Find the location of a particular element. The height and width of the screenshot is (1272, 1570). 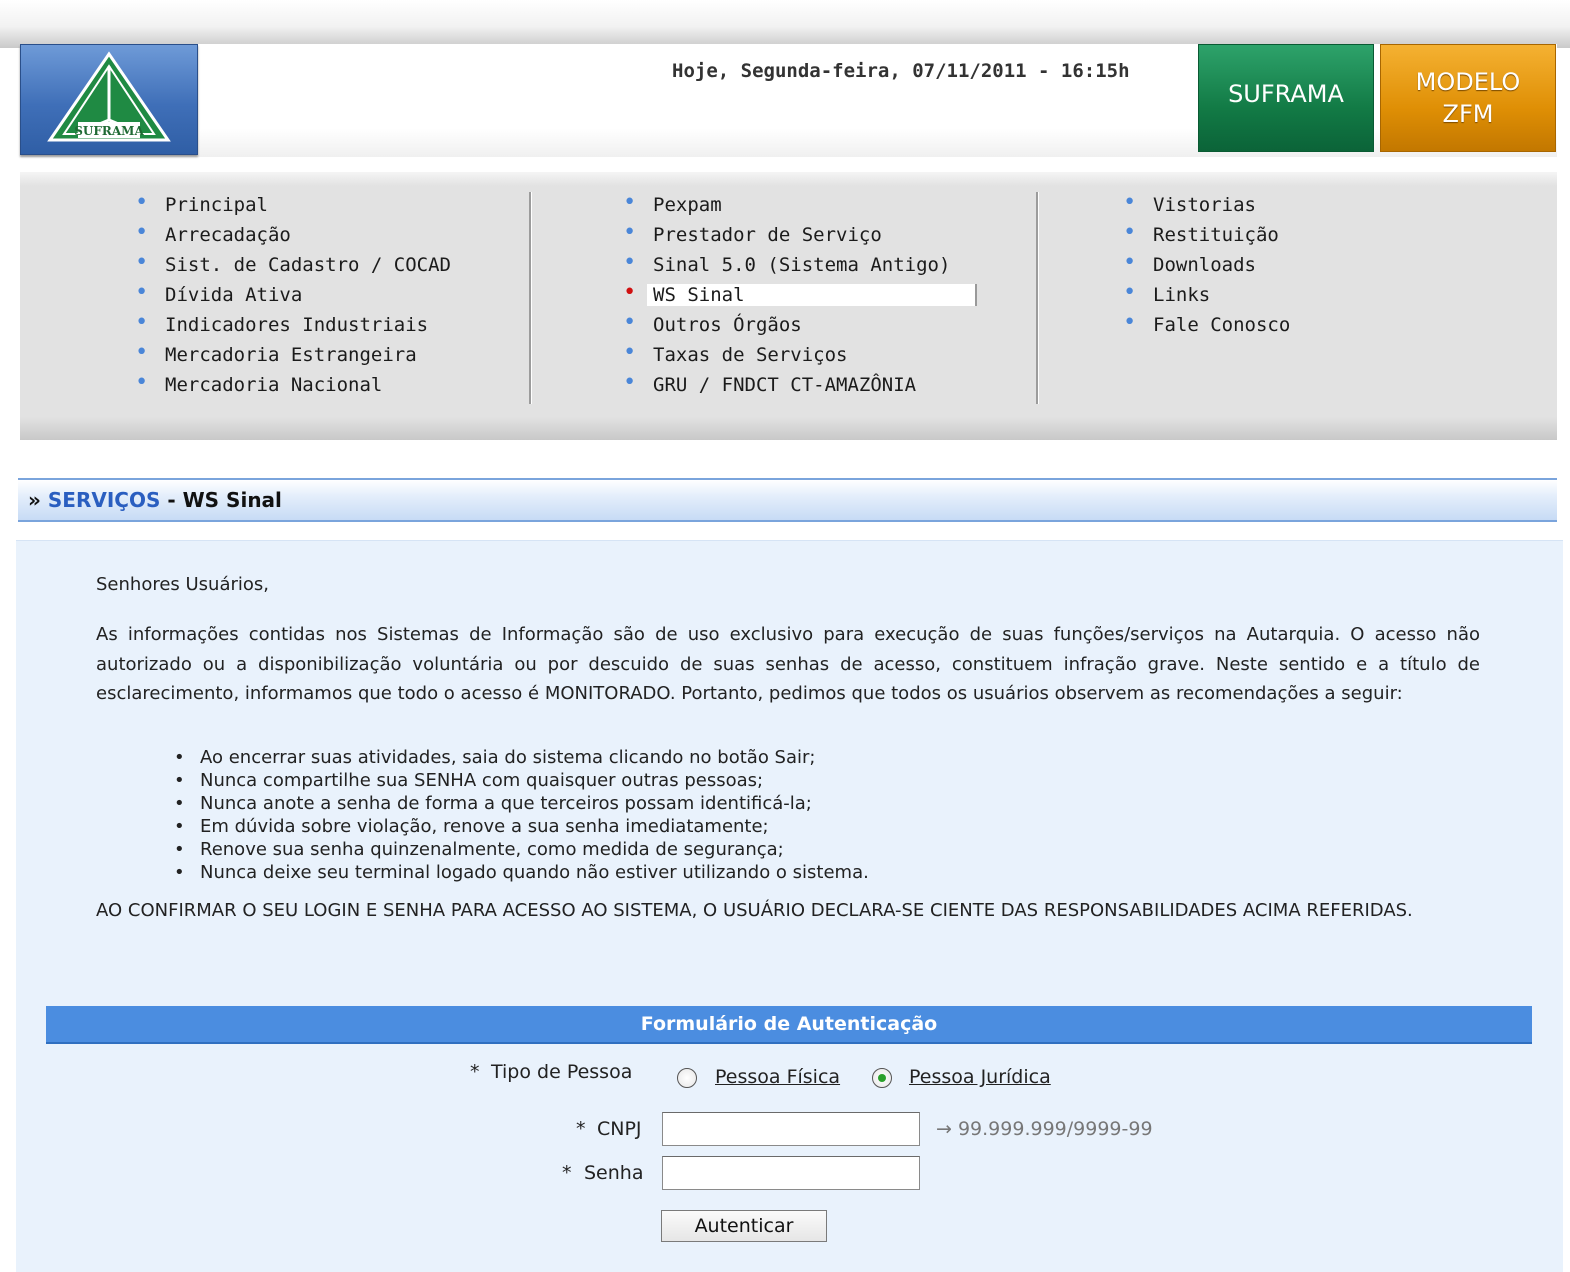

suframa-logo: SUFRAMA is located at coordinates (109, 99).